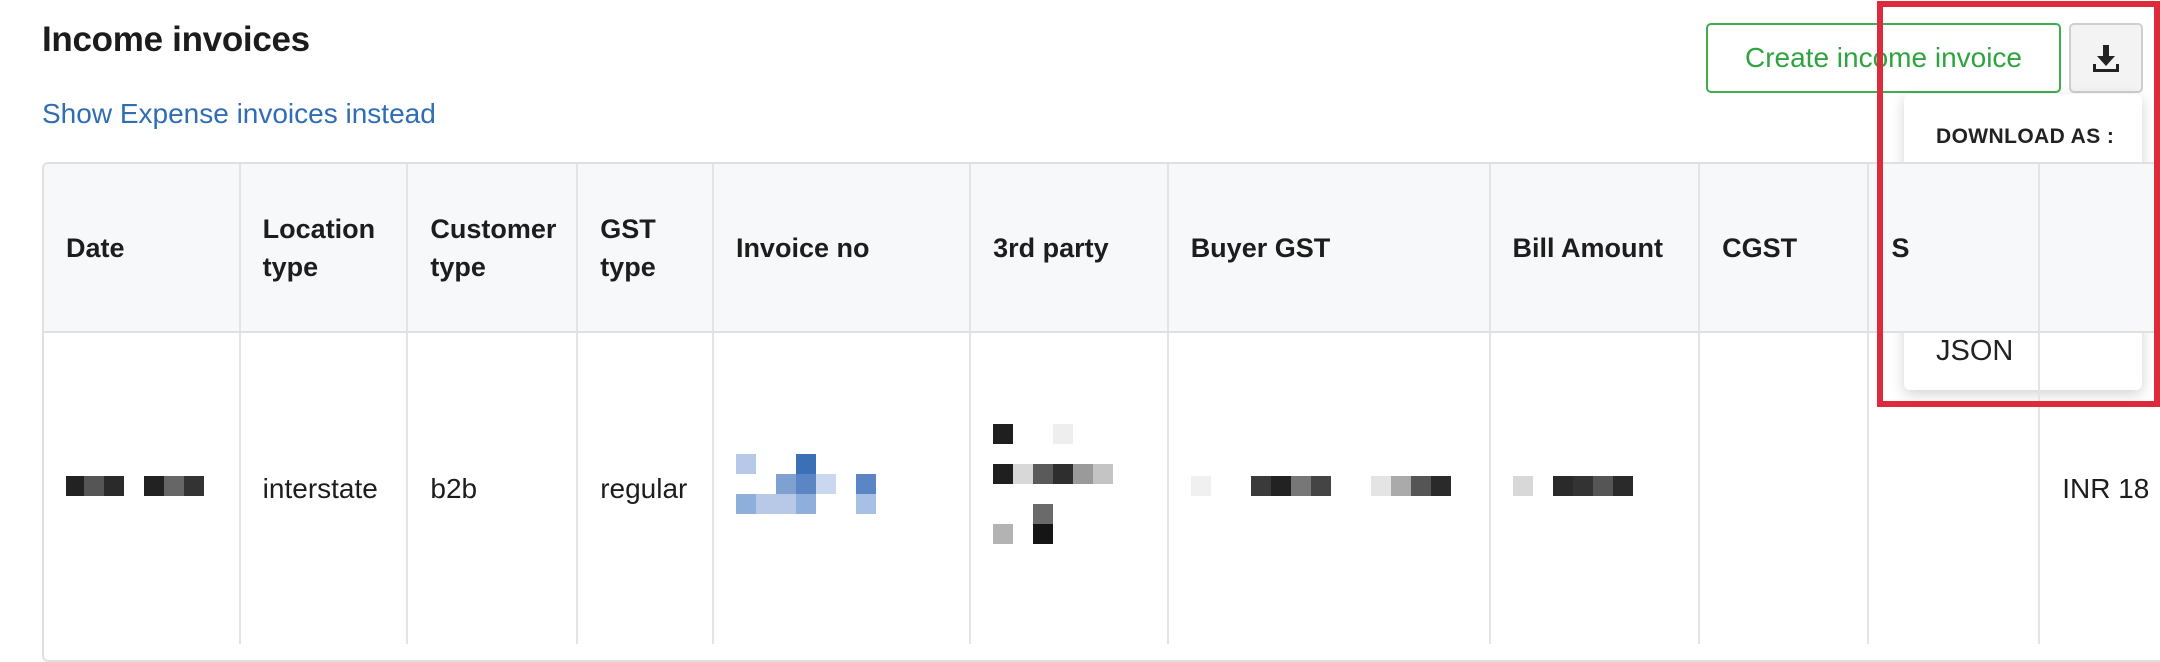 This screenshot has width=2160, height=662. What do you see at coordinates (1587, 486) in the screenshot?
I see `redacted-bill-amount` at bounding box center [1587, 486].